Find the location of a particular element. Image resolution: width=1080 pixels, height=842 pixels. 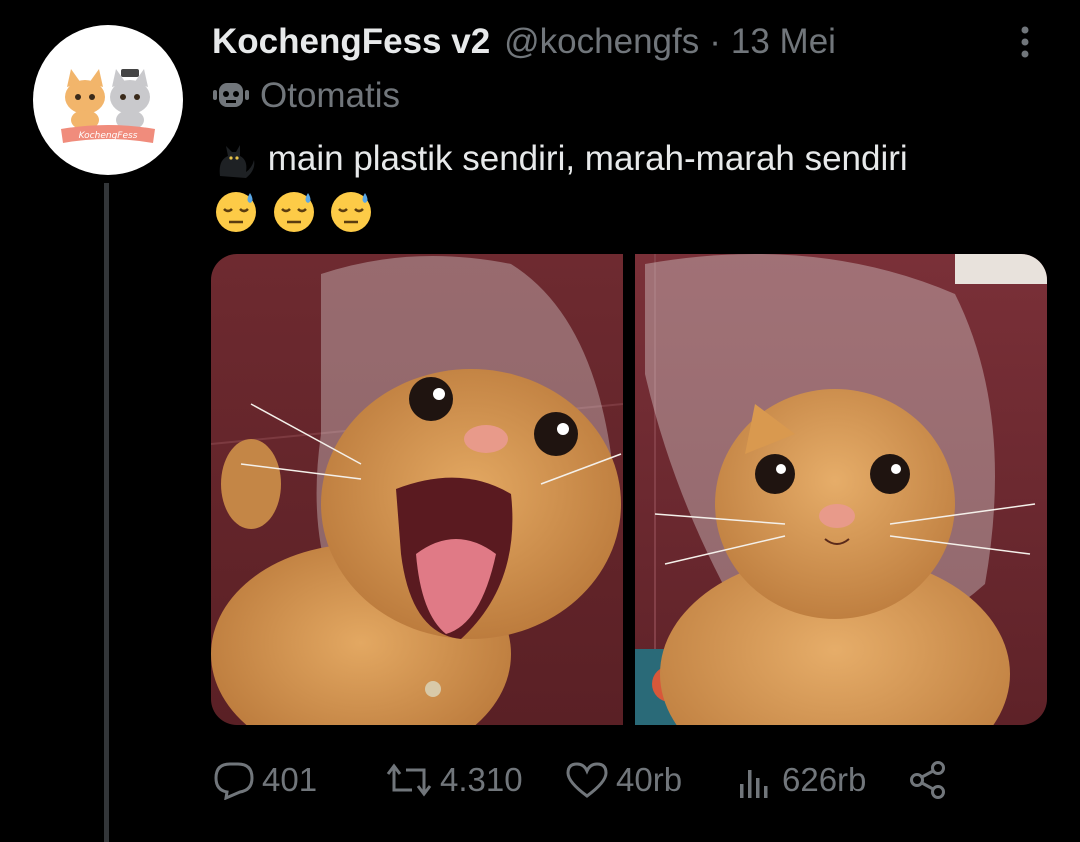

automated-account-label: Otomatis is located at coordinates (306, 96).